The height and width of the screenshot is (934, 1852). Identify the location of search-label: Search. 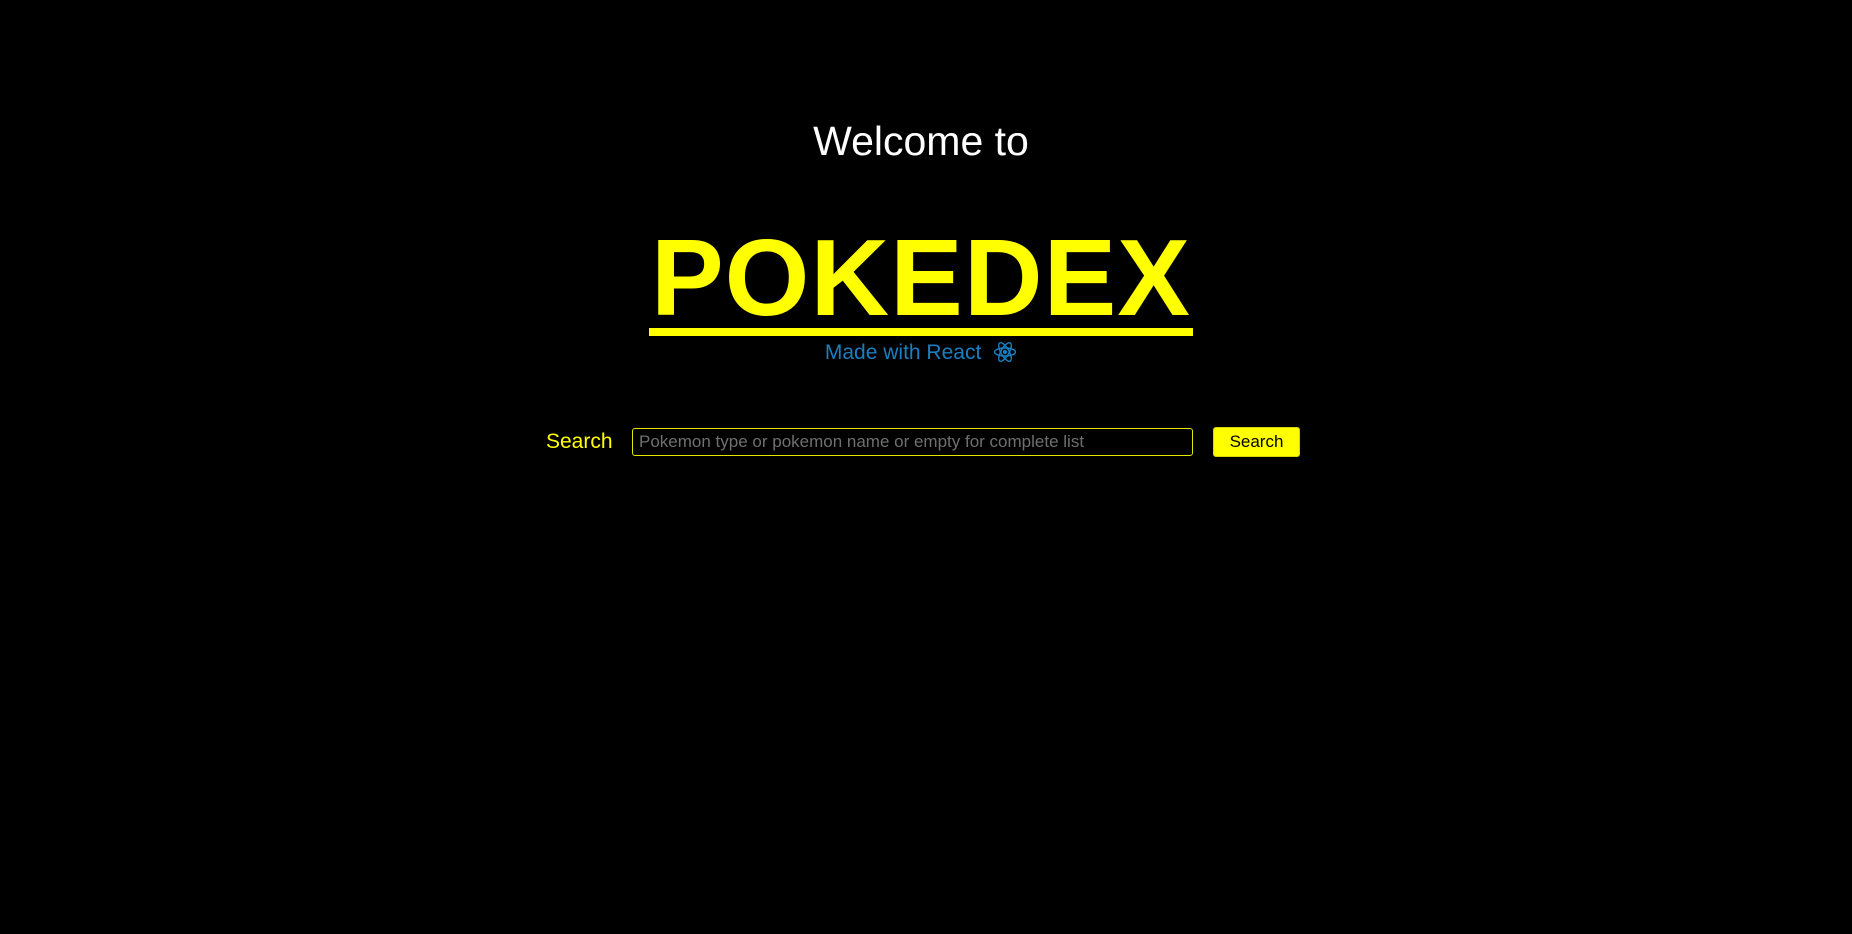
(579, 441).